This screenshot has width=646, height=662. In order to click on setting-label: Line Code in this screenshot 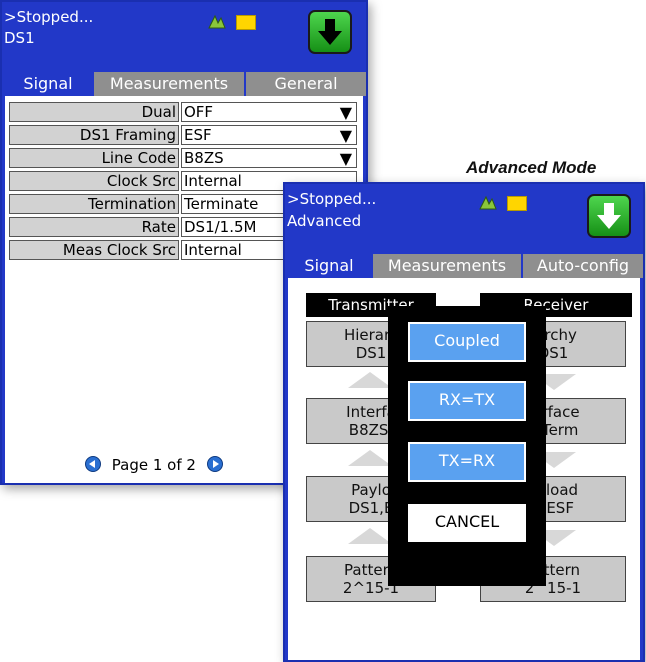, I will do `click(94, 158)`.